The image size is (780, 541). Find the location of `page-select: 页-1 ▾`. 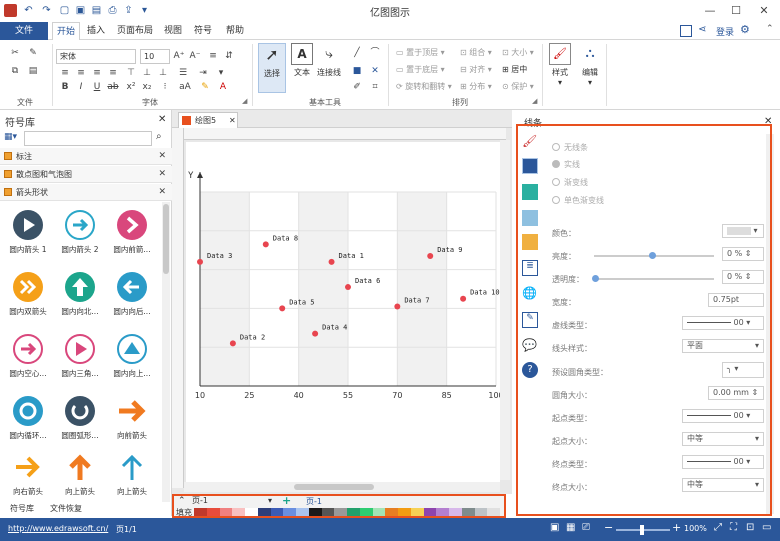

page-select: 页-1 ▾ is located at coordinates (233, 501).